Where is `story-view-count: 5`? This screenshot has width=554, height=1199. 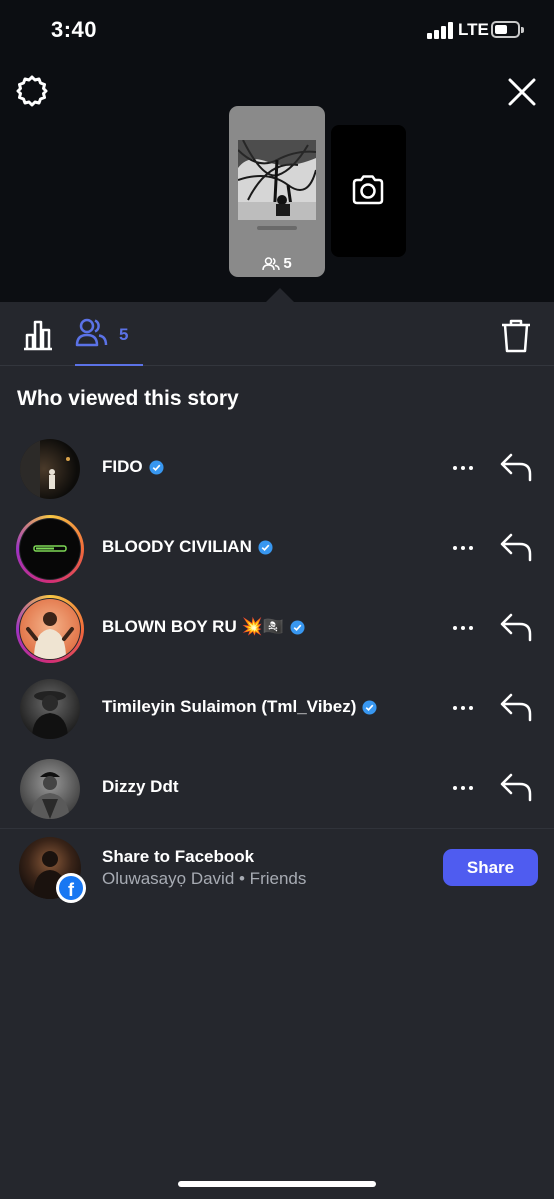
story-view-count: 5 is located at coordinates (277, 263).